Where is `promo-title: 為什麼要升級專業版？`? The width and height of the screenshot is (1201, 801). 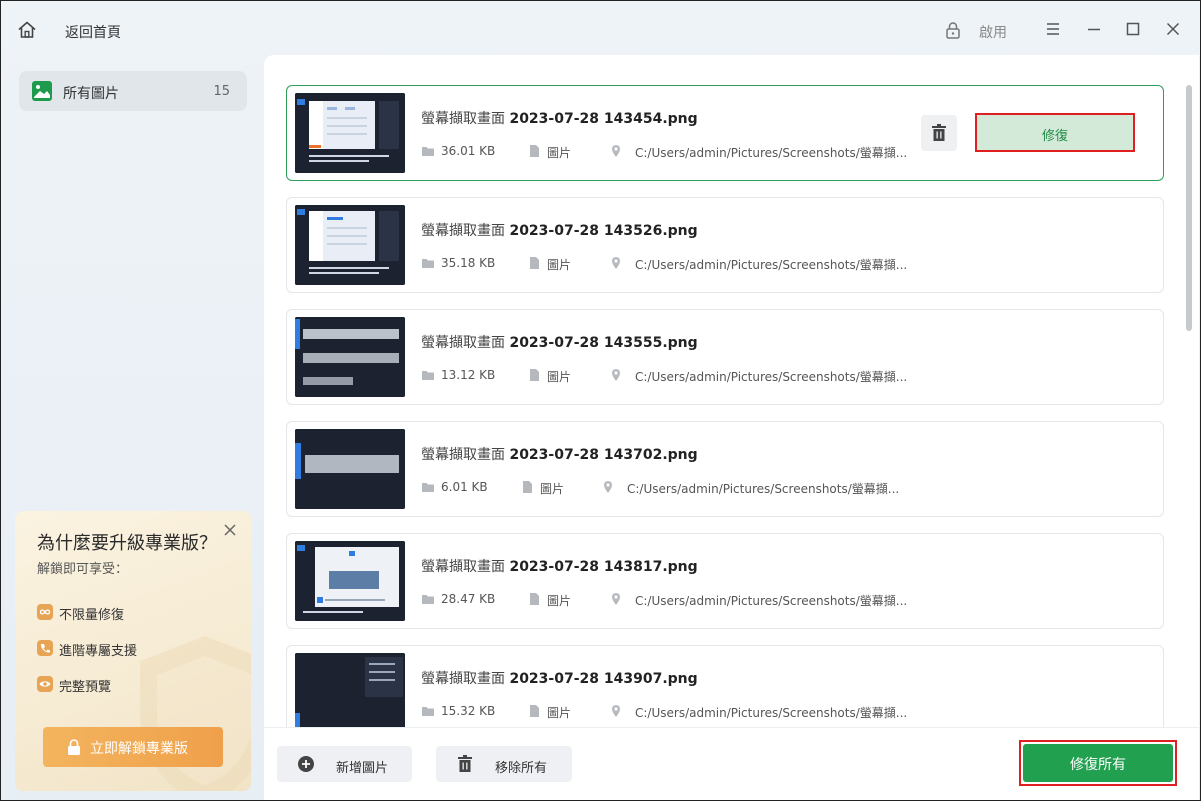 promo-title: 為什麼要升級專業版？ is located at coordinates (127, 543).